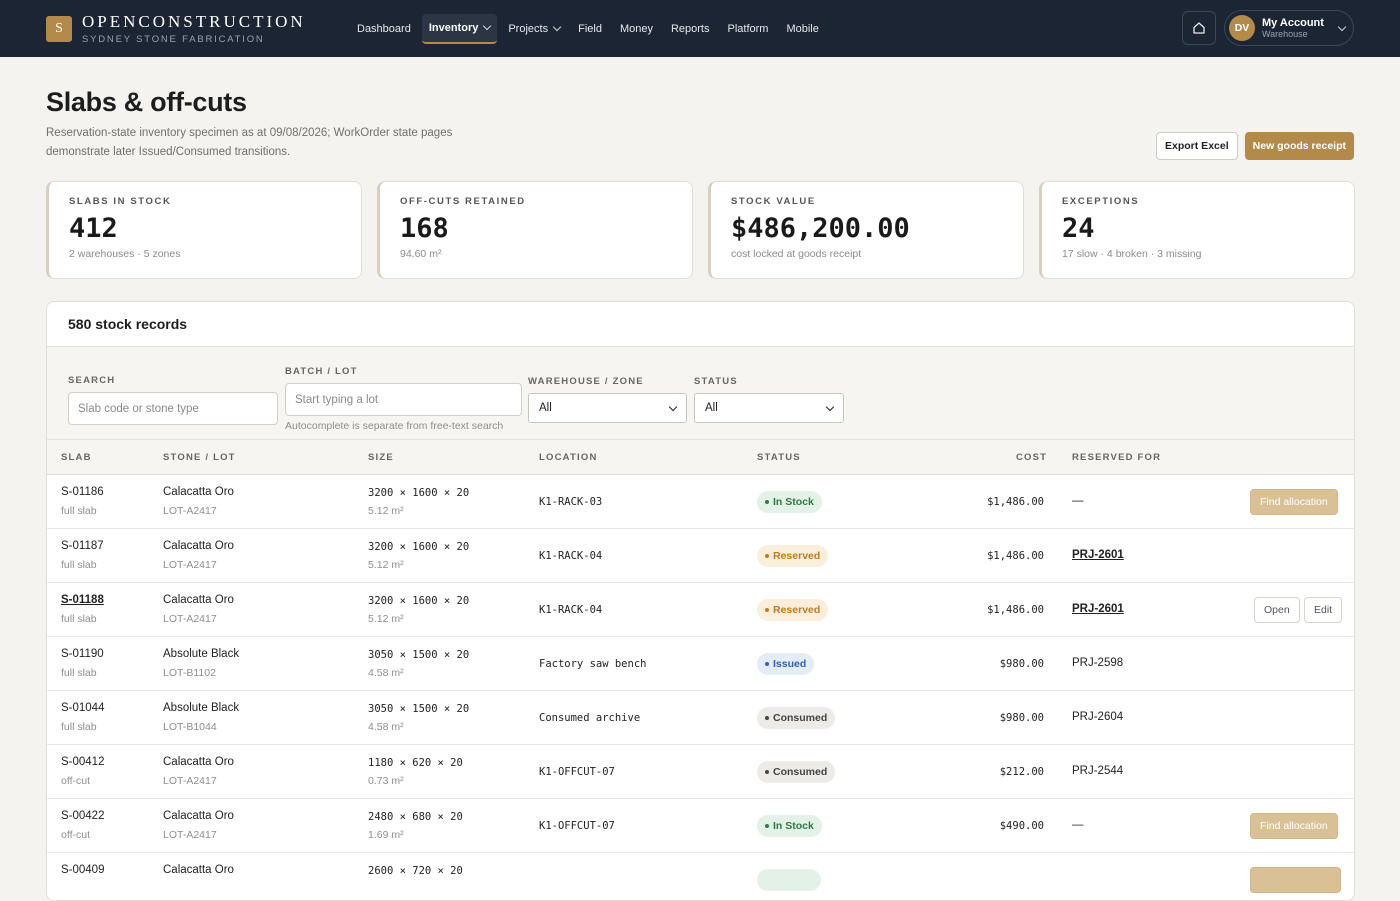 This screenshot has width=1400, height=901. I want to click on nav-platform: Platform, so click(748, 29).